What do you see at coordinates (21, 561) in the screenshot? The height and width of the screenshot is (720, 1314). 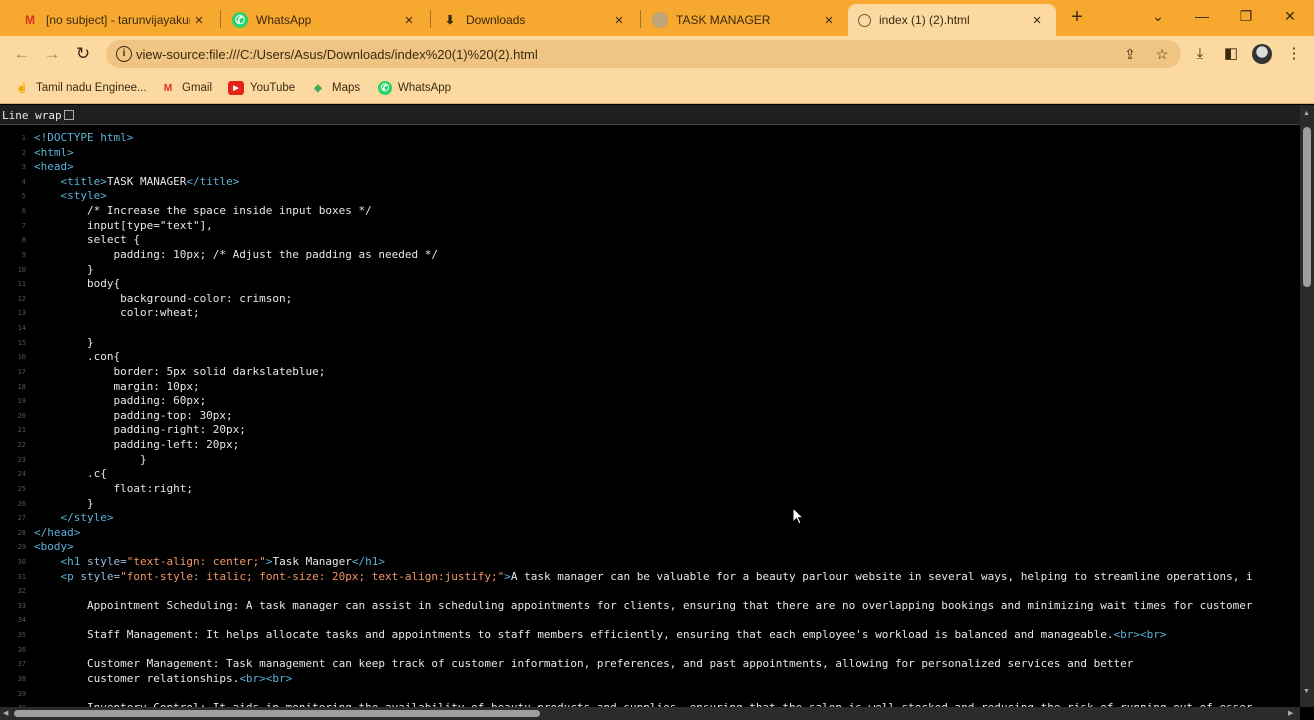 I see `line-number: 30` at bounding box center [21, 561].